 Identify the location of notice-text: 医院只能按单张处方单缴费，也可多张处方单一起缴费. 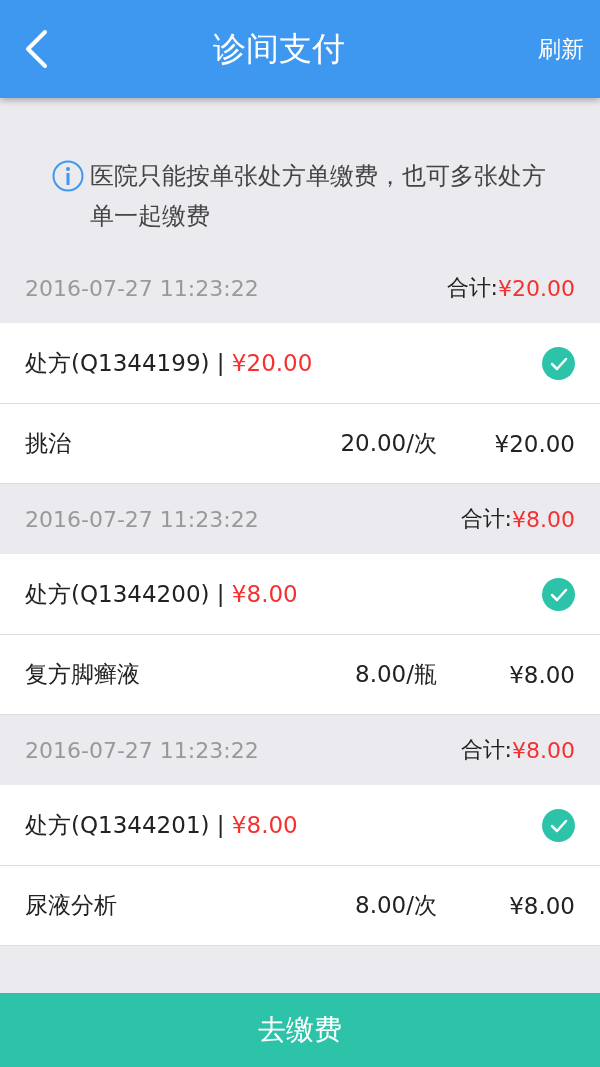
(318, 196).